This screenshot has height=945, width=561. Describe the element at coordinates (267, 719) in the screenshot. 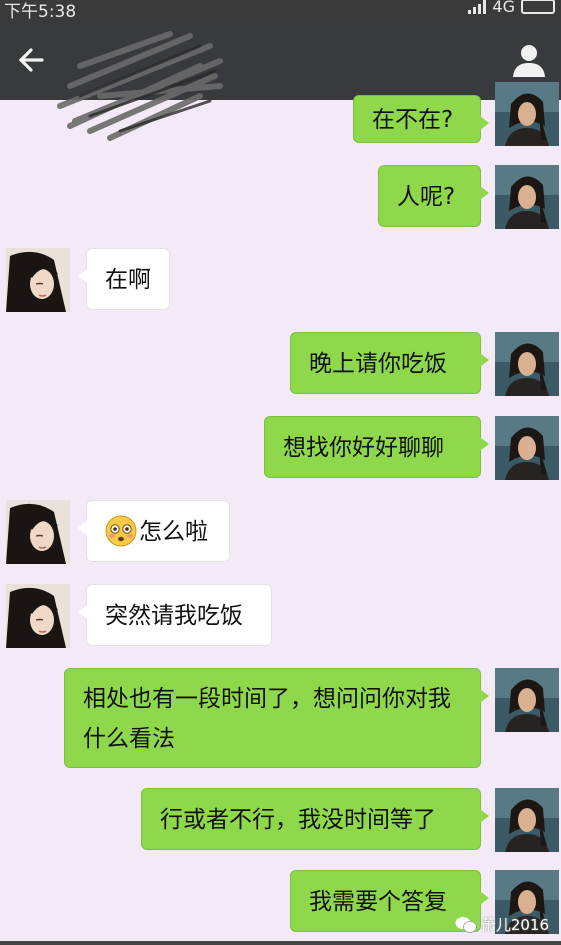

I see `message-text: 相处也有一段时间了，想问问你对我什么看法` at that location.